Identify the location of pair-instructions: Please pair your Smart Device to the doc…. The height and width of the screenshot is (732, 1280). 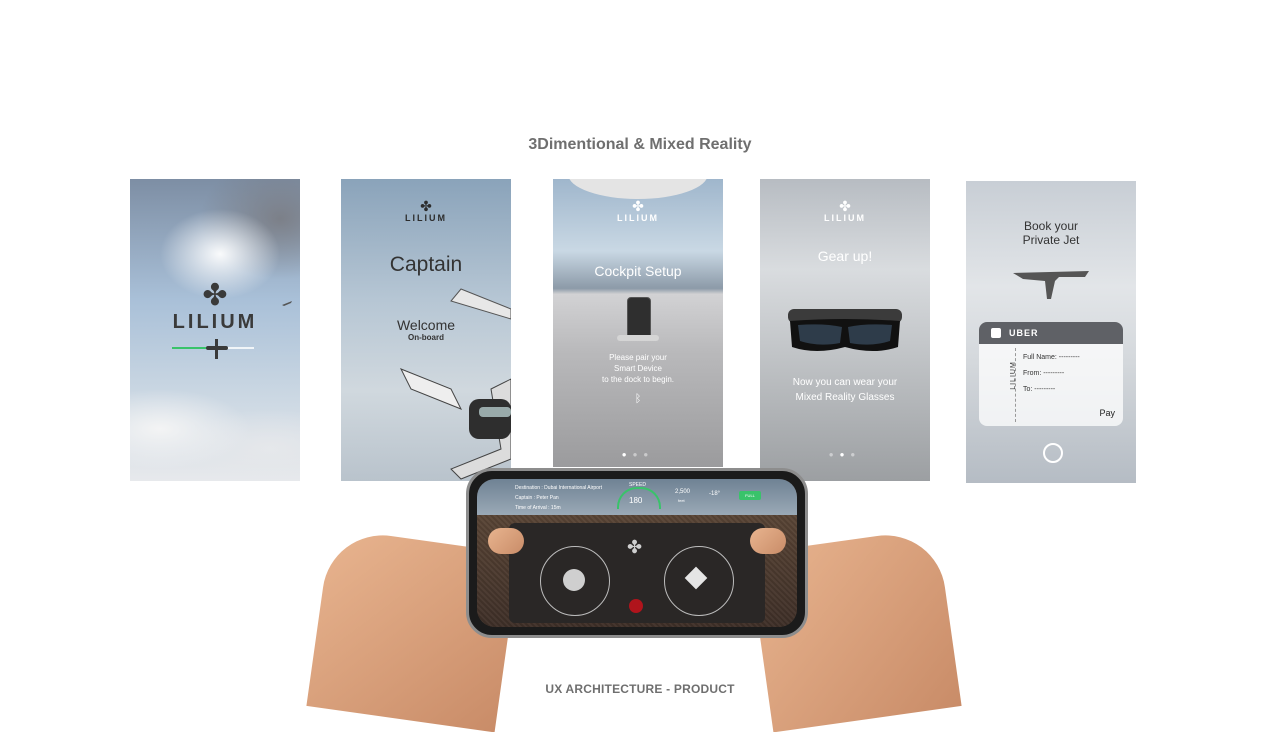
(638, 368).